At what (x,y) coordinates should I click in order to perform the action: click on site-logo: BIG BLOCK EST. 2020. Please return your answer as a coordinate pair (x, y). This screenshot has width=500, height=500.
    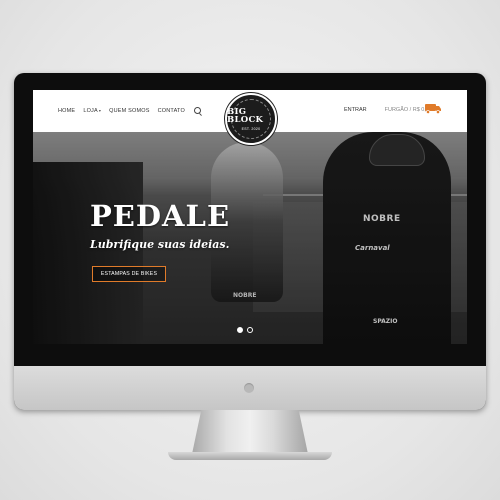
    Looking at the image, I should click on (251, 119).